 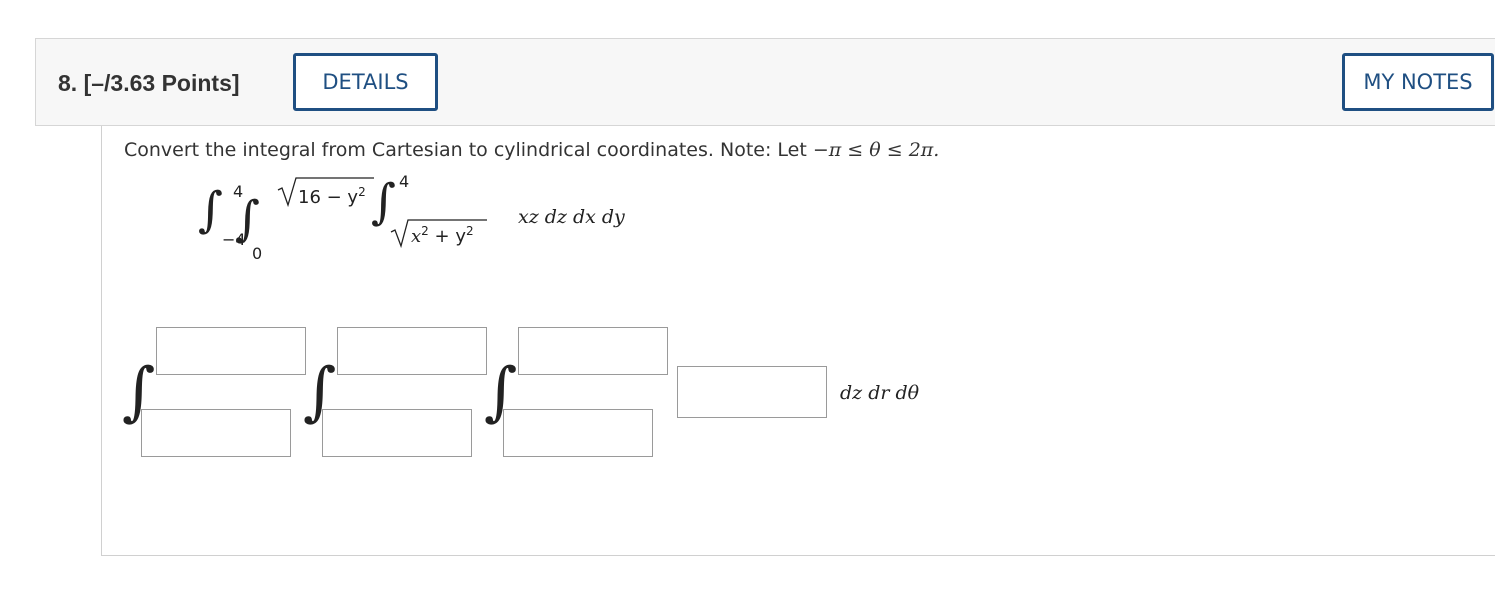 What do you see at coordinates (257, 253) in the screenshot?
I see `middle-lower-limit: 0` at bounding box center [257, 253].